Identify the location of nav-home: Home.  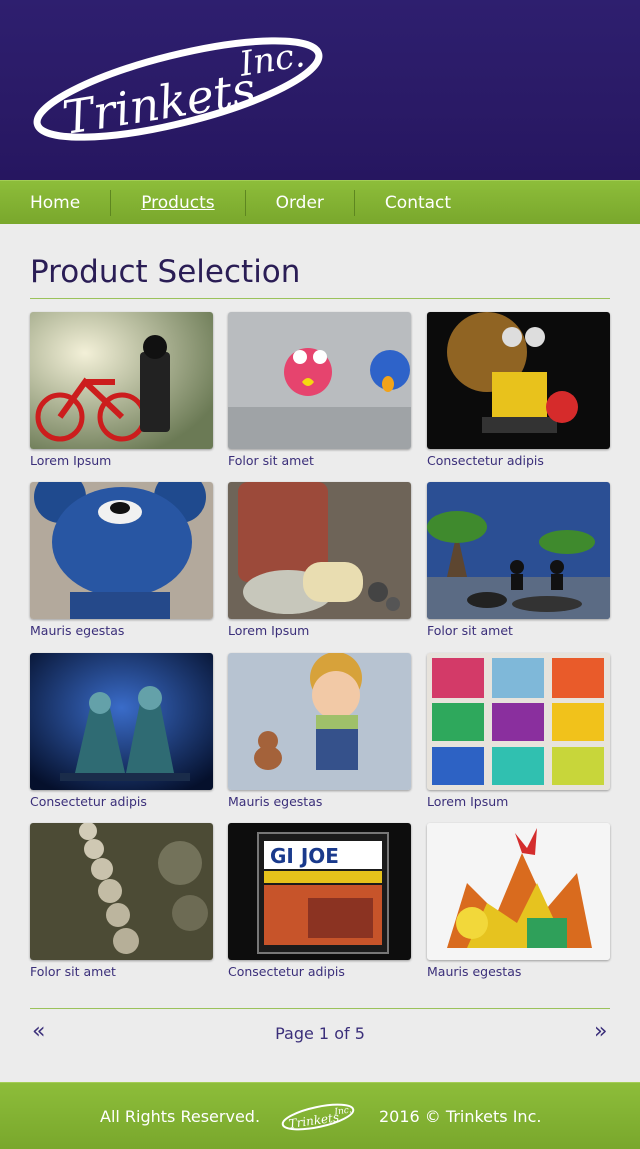
(56, 202).